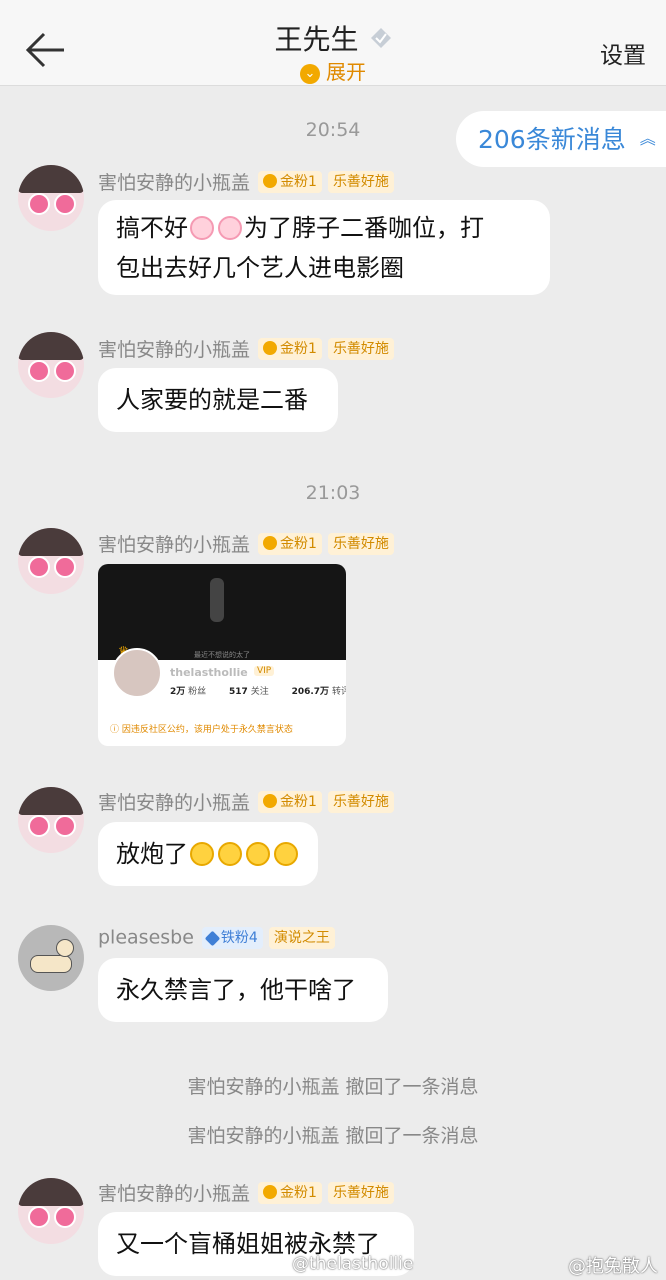 Image resolution: width=666 pixels, height=1280 pixels. I want to click on watermark-right: @抱兔散人, so click(613, 1266).